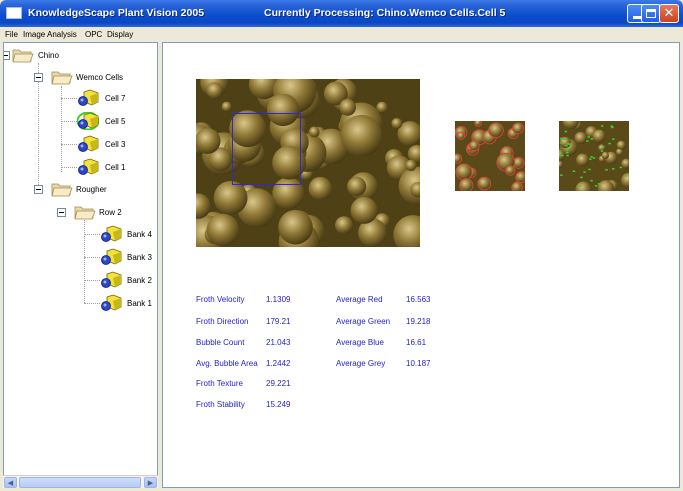 The image size is (683, 491). What do you see at coordinates (490, 156) in the screenshot?
I see `bubble-segmentation-image` at bounding box center [490, 156].